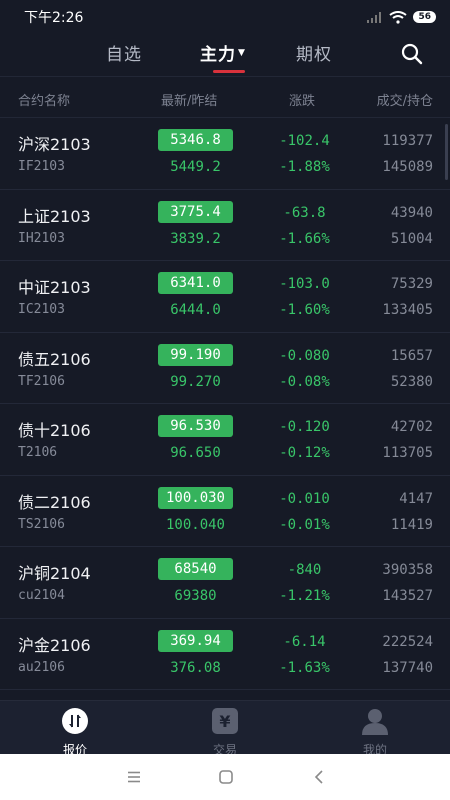 This screenshot has height=800, width=450. I want to click on volume: 43940, so click(411, 212).